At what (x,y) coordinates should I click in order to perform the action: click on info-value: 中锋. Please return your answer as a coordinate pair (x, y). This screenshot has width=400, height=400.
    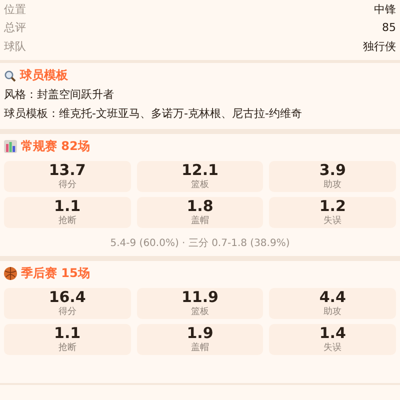
    Looking at the image, I should click on (385, 9).